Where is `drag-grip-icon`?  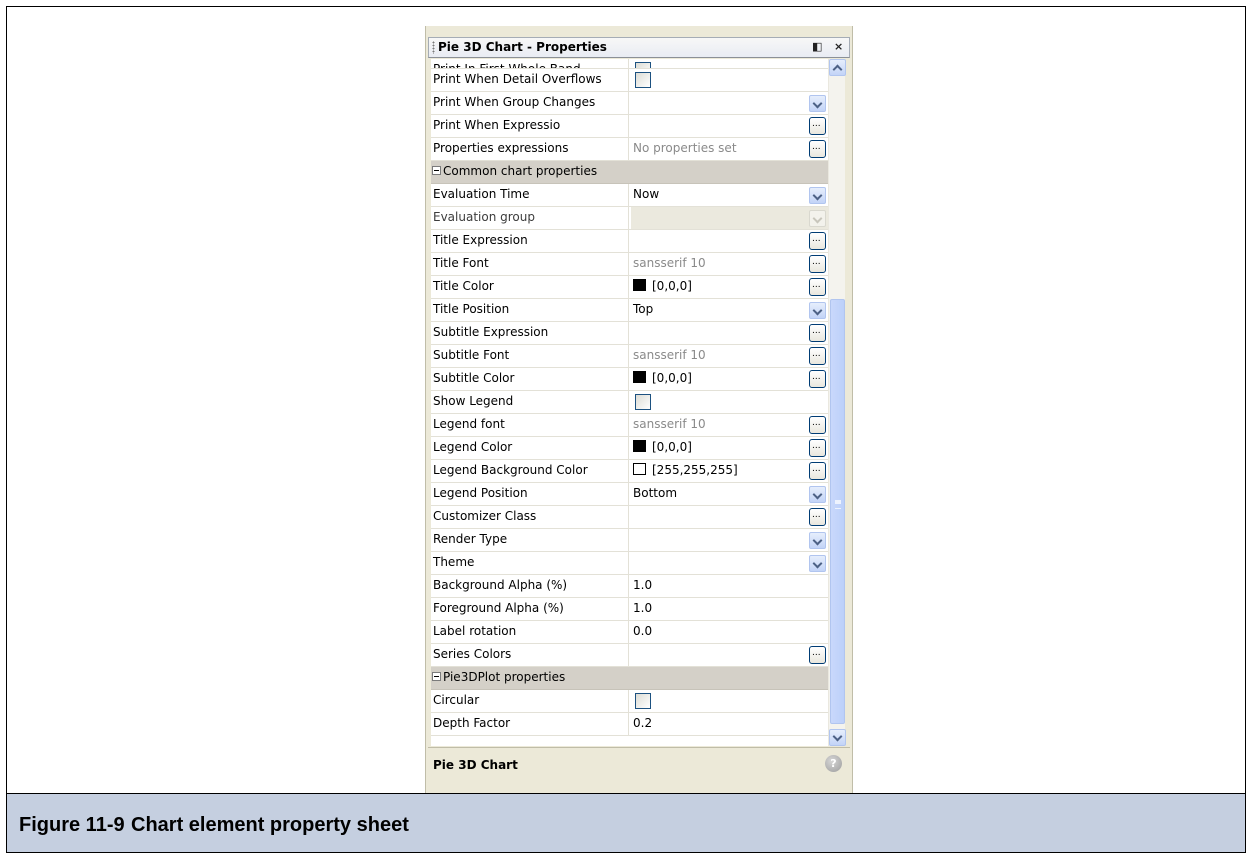 drag-grip-icon is located at coordinates (433, 47).